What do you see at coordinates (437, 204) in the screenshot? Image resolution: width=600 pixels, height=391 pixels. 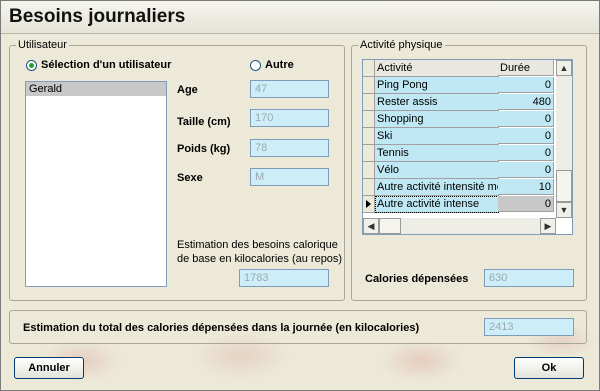 I see `activity-cell: Autre activité intense` at bounding box center [437, 204].